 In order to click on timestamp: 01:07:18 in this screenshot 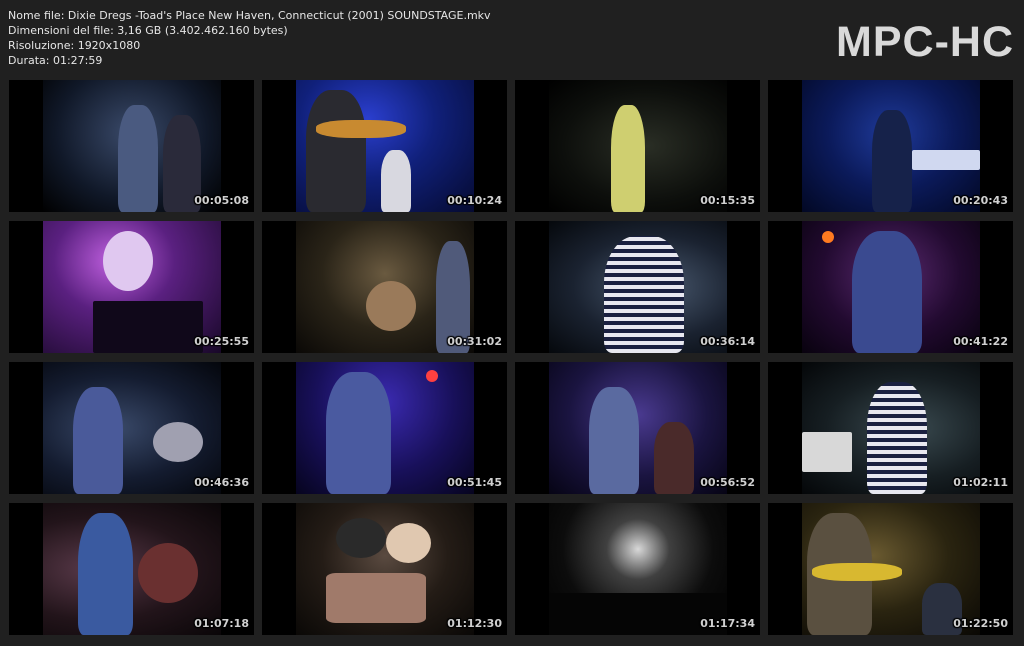, I will do `click(221, 623)`.